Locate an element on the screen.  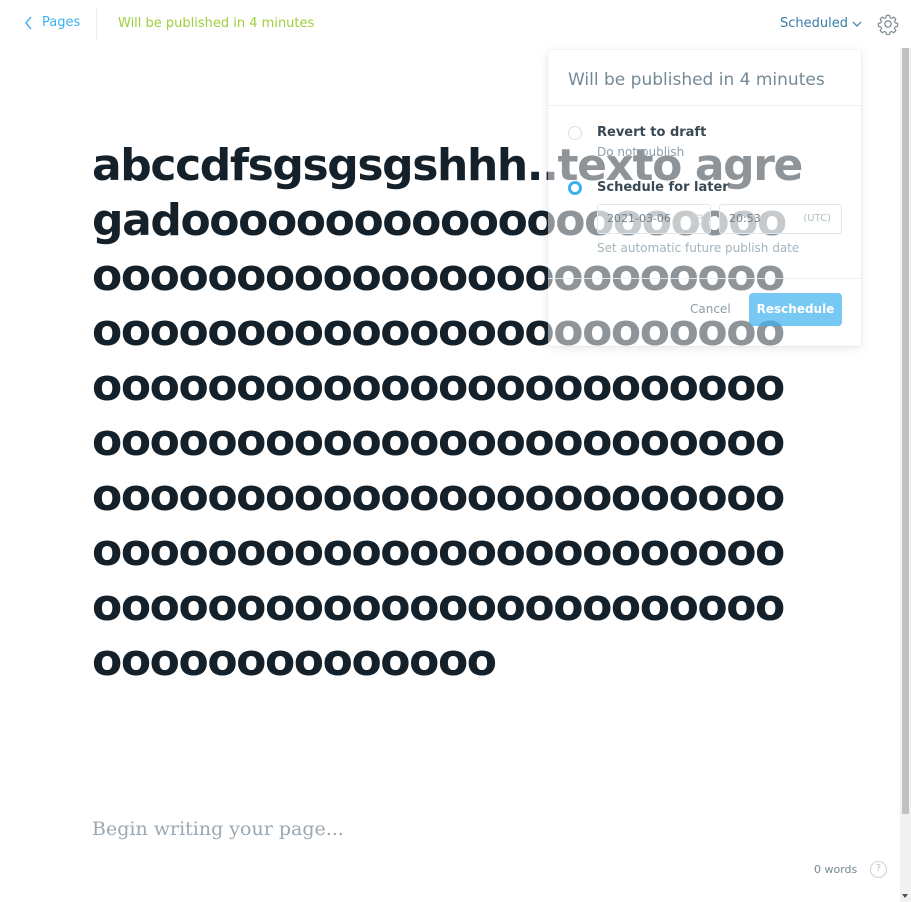
publish-status-text: Will be published in 4 minutes is located at coordinates (216, 23).